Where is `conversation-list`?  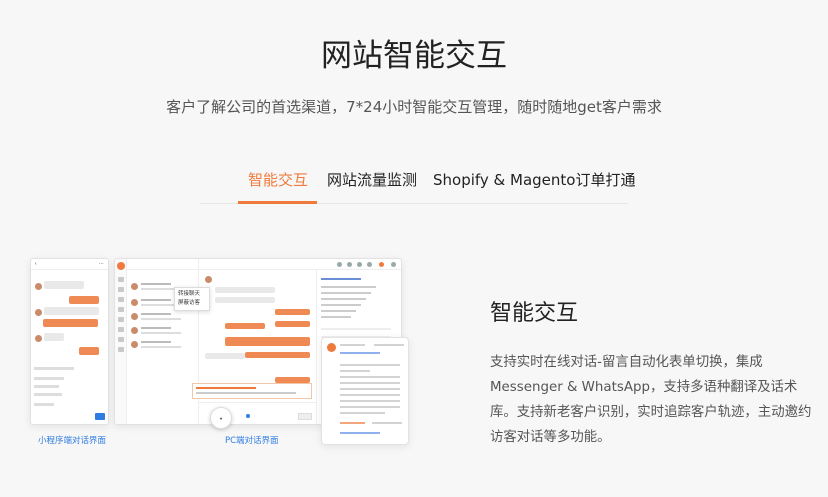
conversation-list is located at coordinates (163, 341).